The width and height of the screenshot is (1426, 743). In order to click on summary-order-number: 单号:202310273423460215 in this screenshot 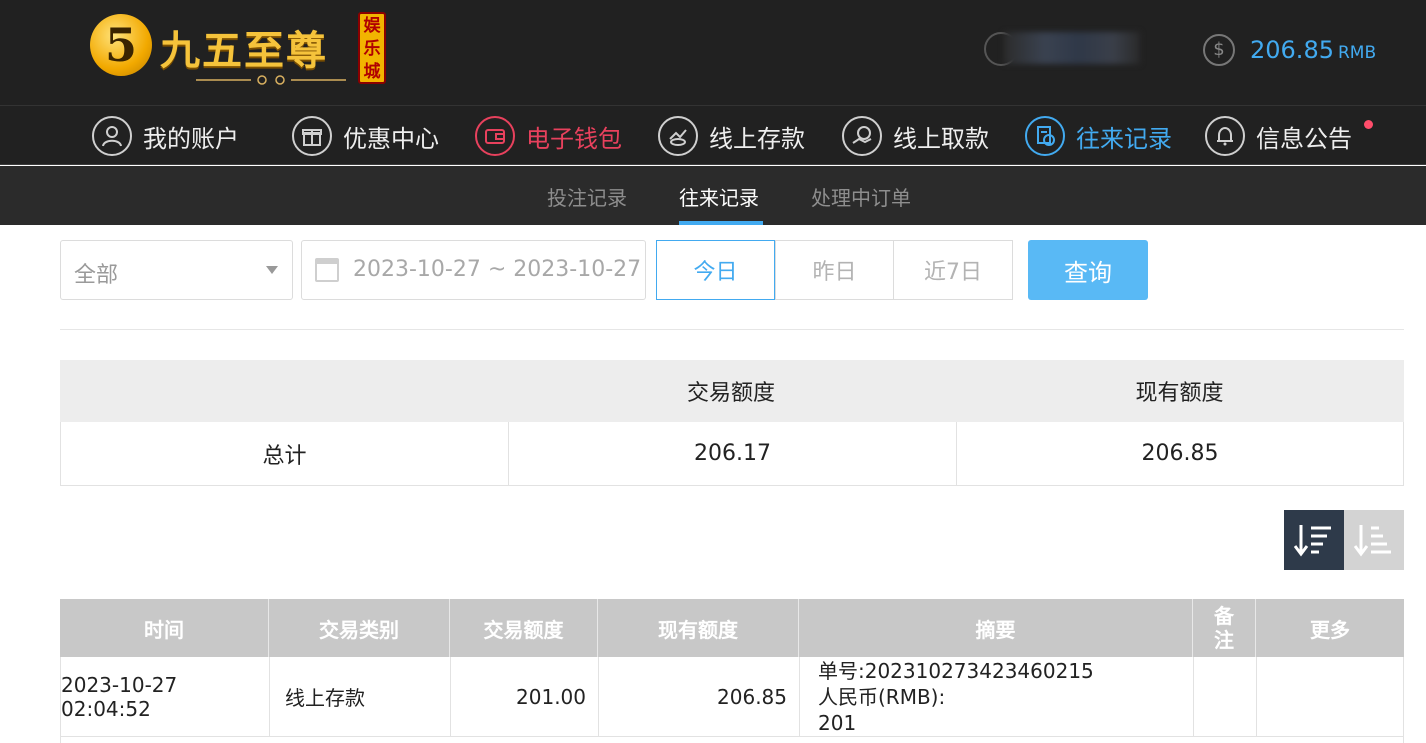, I will do `click(956, 670)`.